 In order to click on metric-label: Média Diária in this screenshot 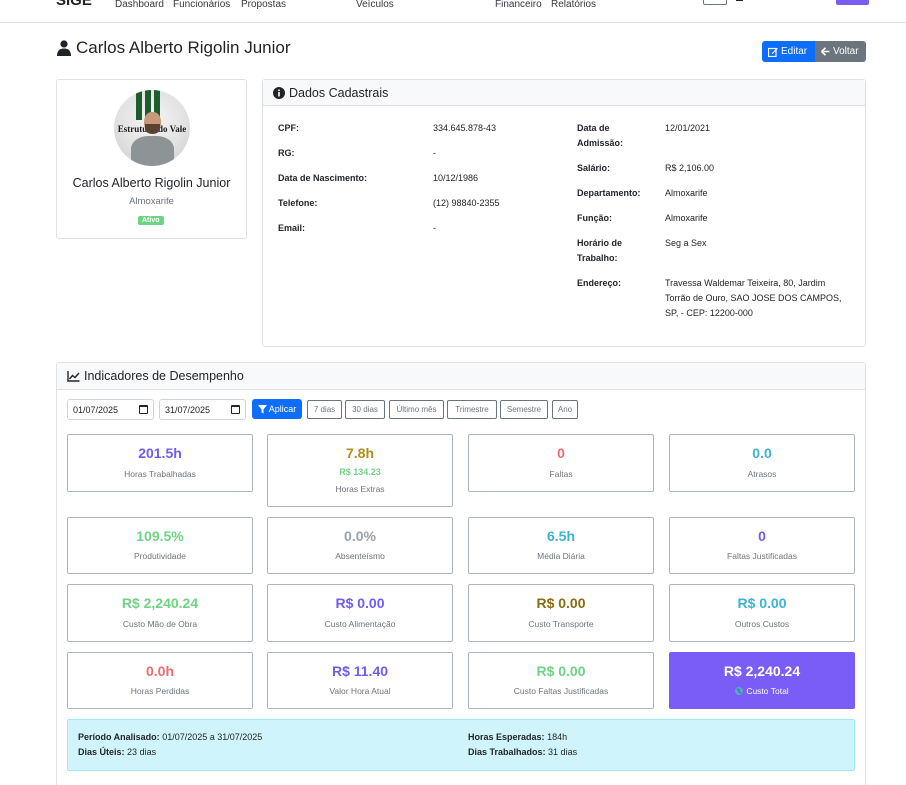, I will do `click(561, 556)`.